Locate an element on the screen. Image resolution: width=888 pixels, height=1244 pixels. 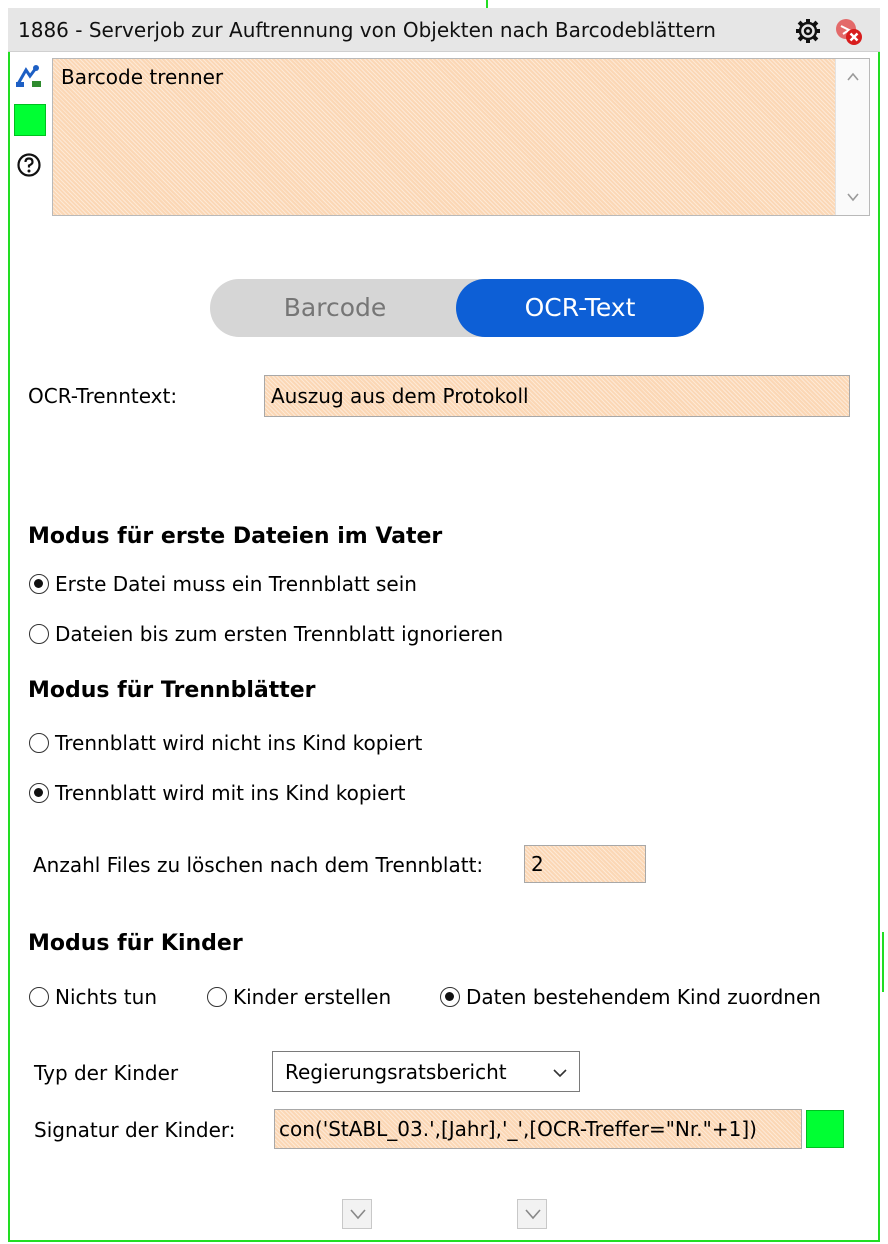
child-type-value: Regierungsratsbericht is located at coordinates (396, 1072).